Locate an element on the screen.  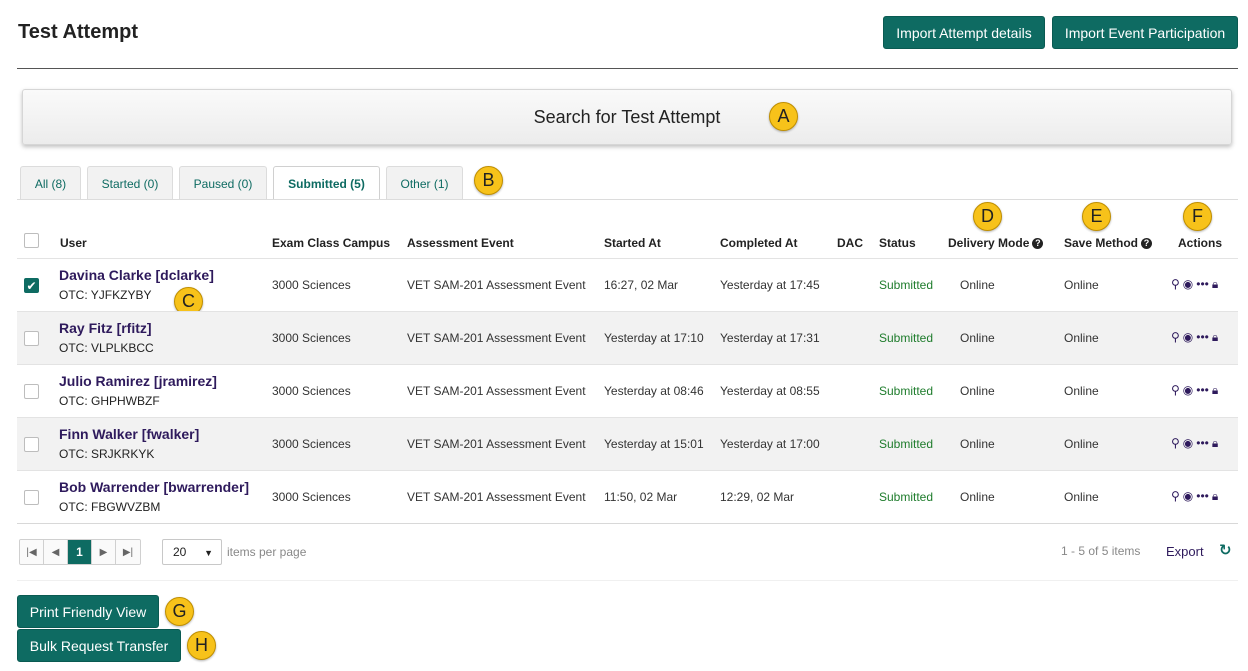
tab-all: All (8) is located at coordinates (50, 183).